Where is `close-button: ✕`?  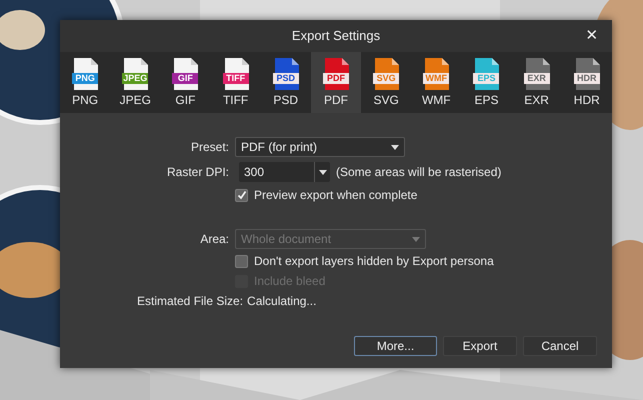
close-button: ✕ is located at coordinates (592, 36).